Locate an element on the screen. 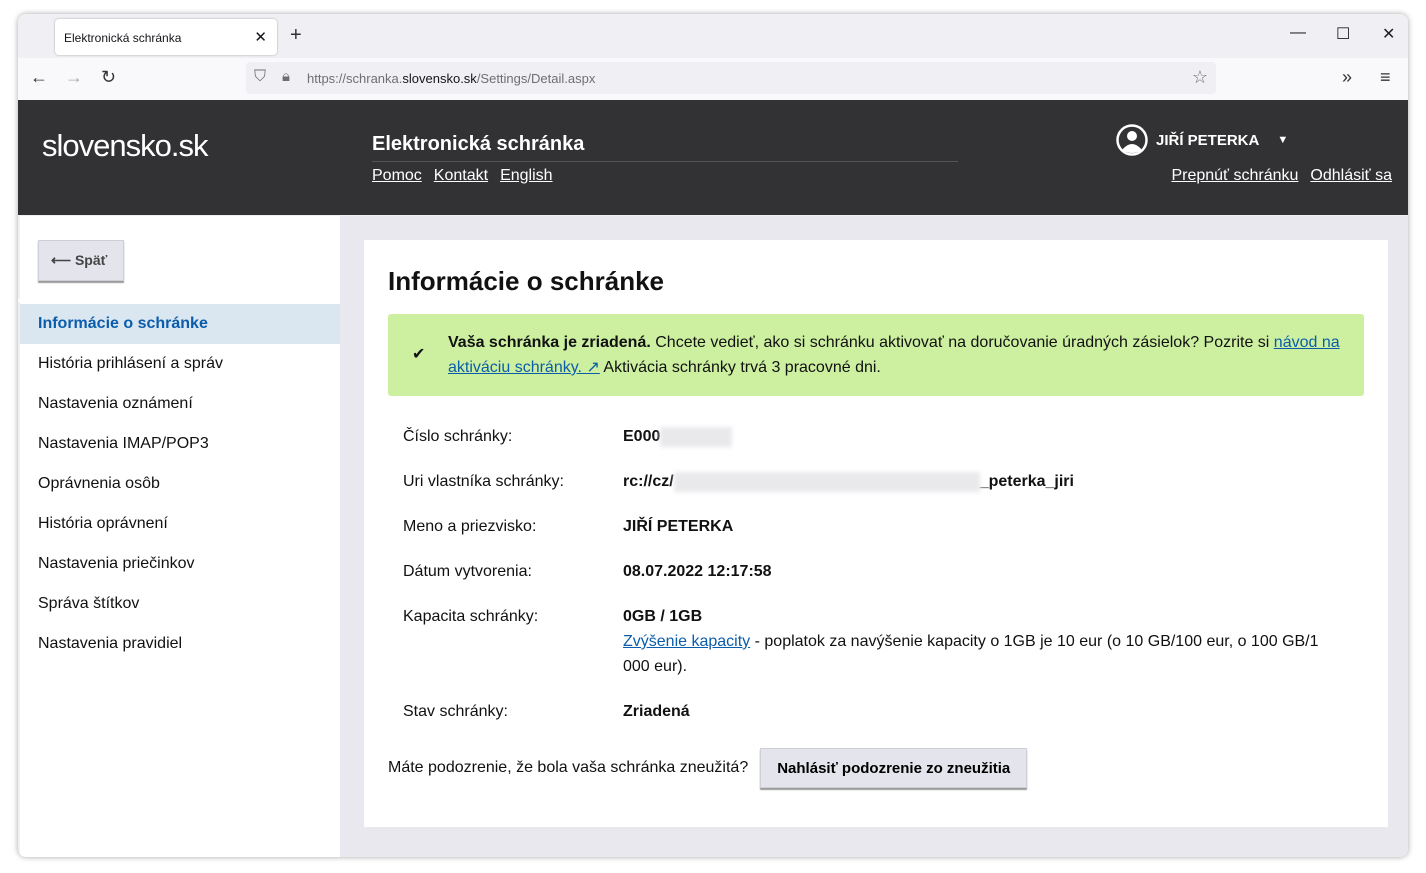  field-label: Číslo schránky: is located at coordinates (458, 436).